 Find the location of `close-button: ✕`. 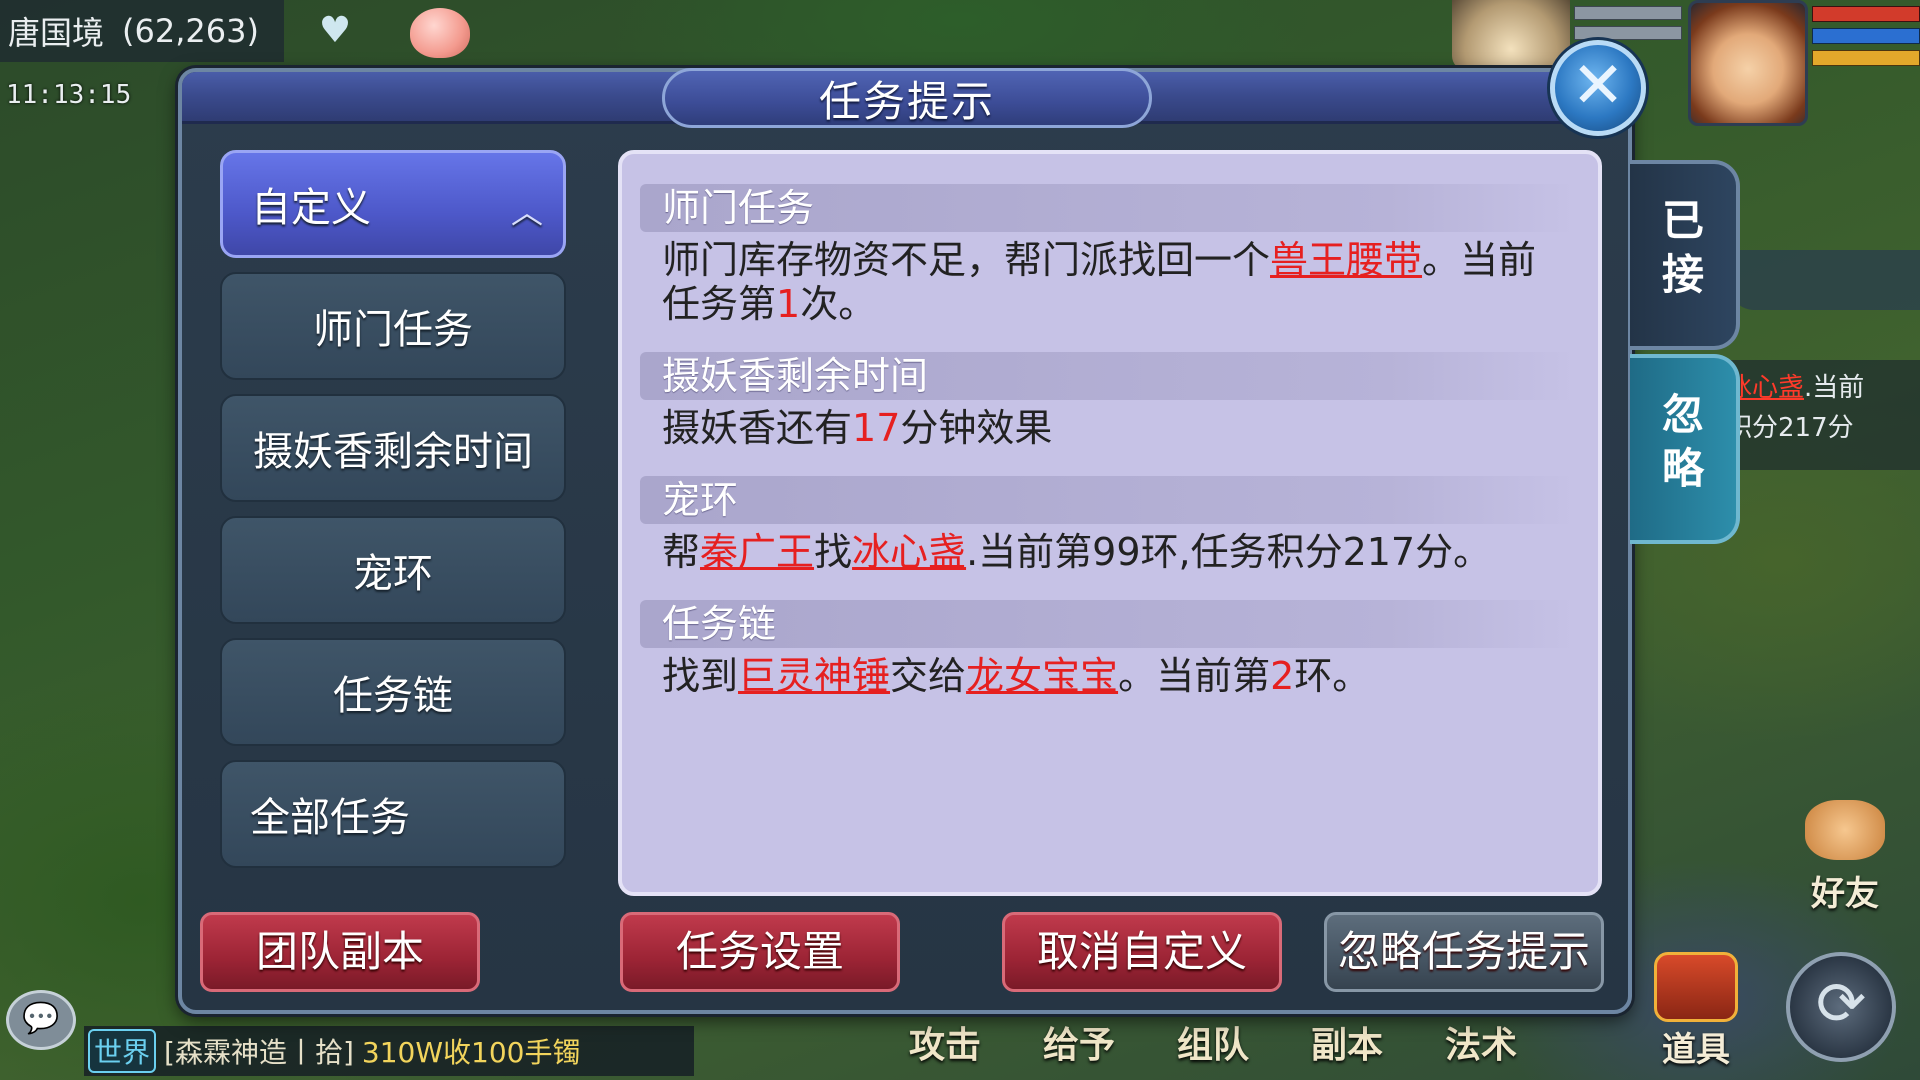

close-button: ✕ is located at coordinates (1598, 88).